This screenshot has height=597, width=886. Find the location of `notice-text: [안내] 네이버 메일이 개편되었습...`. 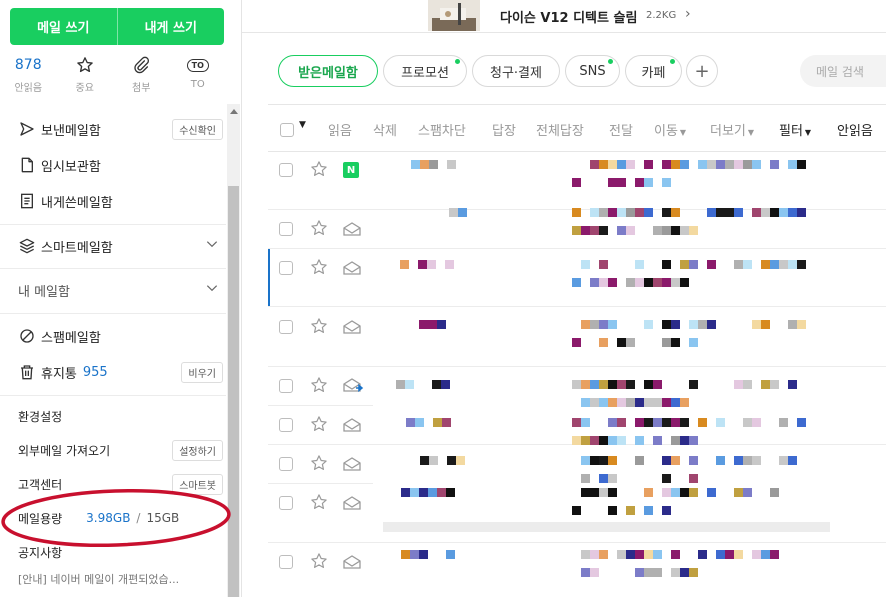

notice-text: [안내] 네이버 메일이 개편되었습... is located at coordinates (98, 579).